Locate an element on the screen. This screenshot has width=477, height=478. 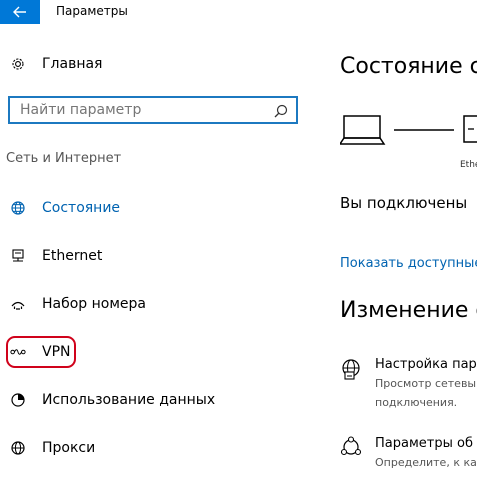
nav-home-label: Главная is located at coordinates (72, 64).